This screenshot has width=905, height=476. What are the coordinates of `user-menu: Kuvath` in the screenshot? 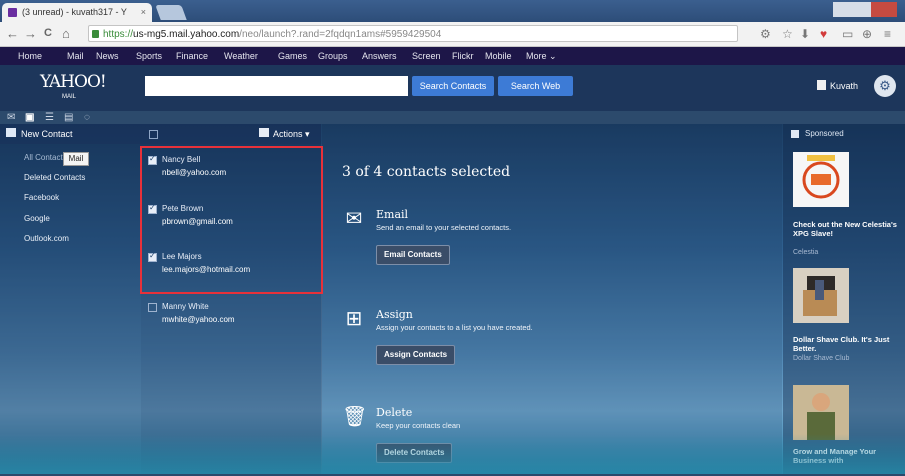 It's located at (837, 86).